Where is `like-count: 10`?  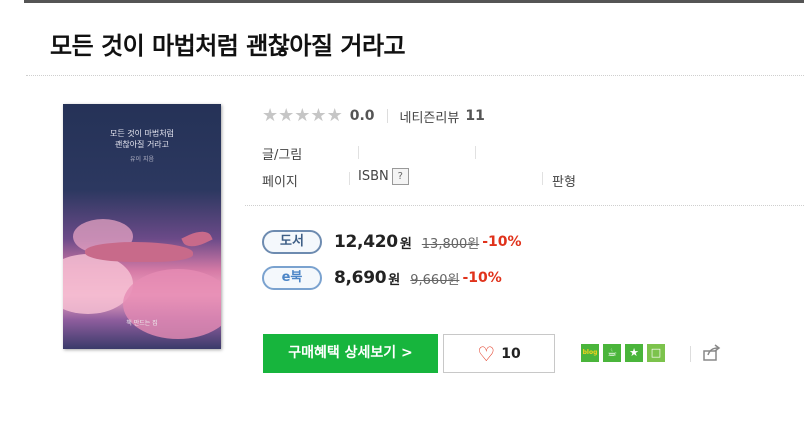 like-count: 10 is located at coordinates (511, 353).